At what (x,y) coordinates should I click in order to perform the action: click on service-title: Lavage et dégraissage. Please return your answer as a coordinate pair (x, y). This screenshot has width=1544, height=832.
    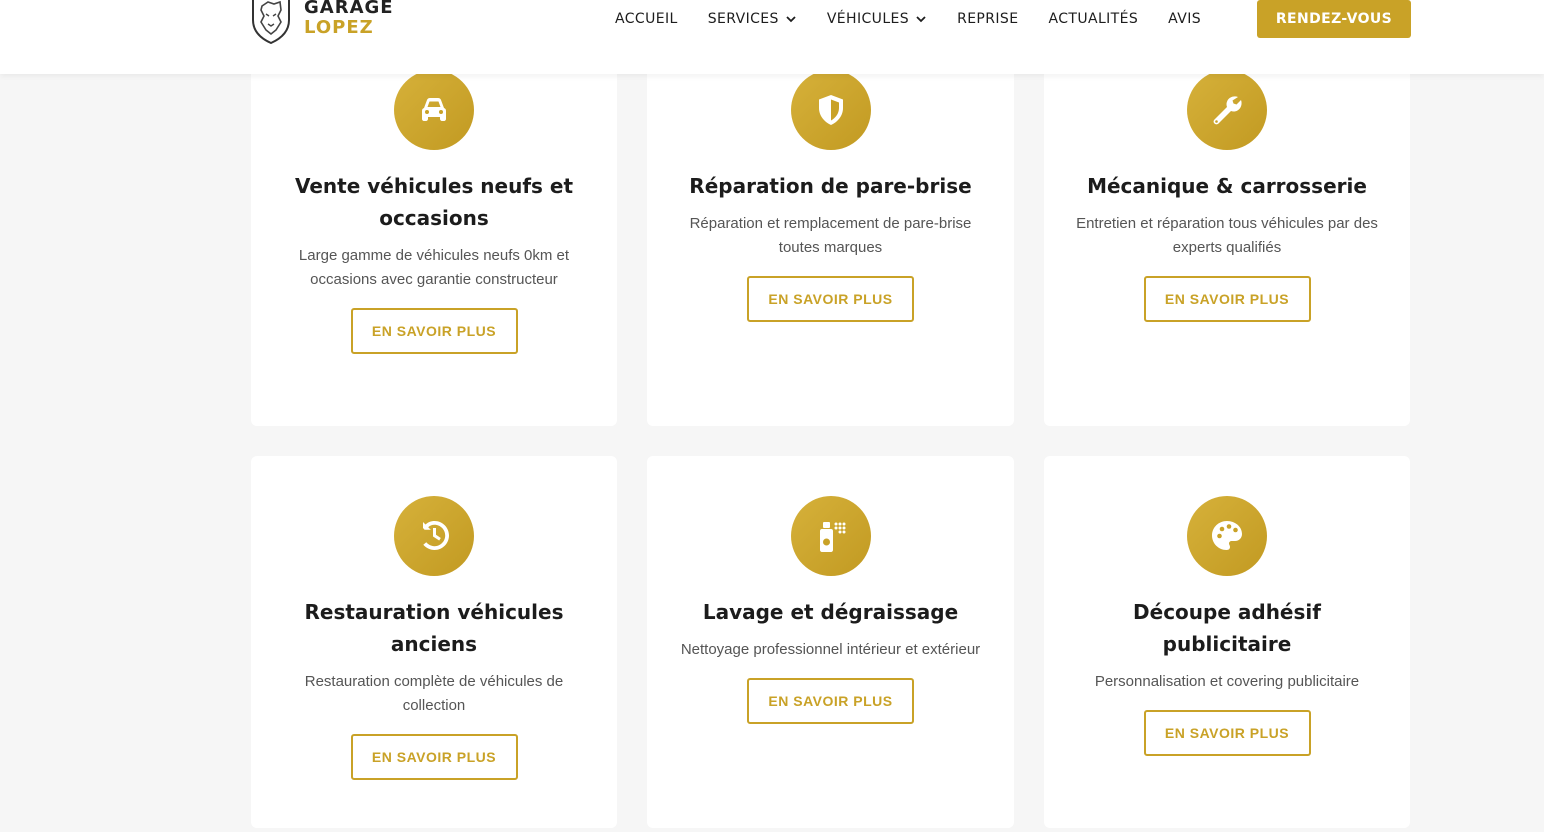
    Looking at the image, I should click on (830, 612).